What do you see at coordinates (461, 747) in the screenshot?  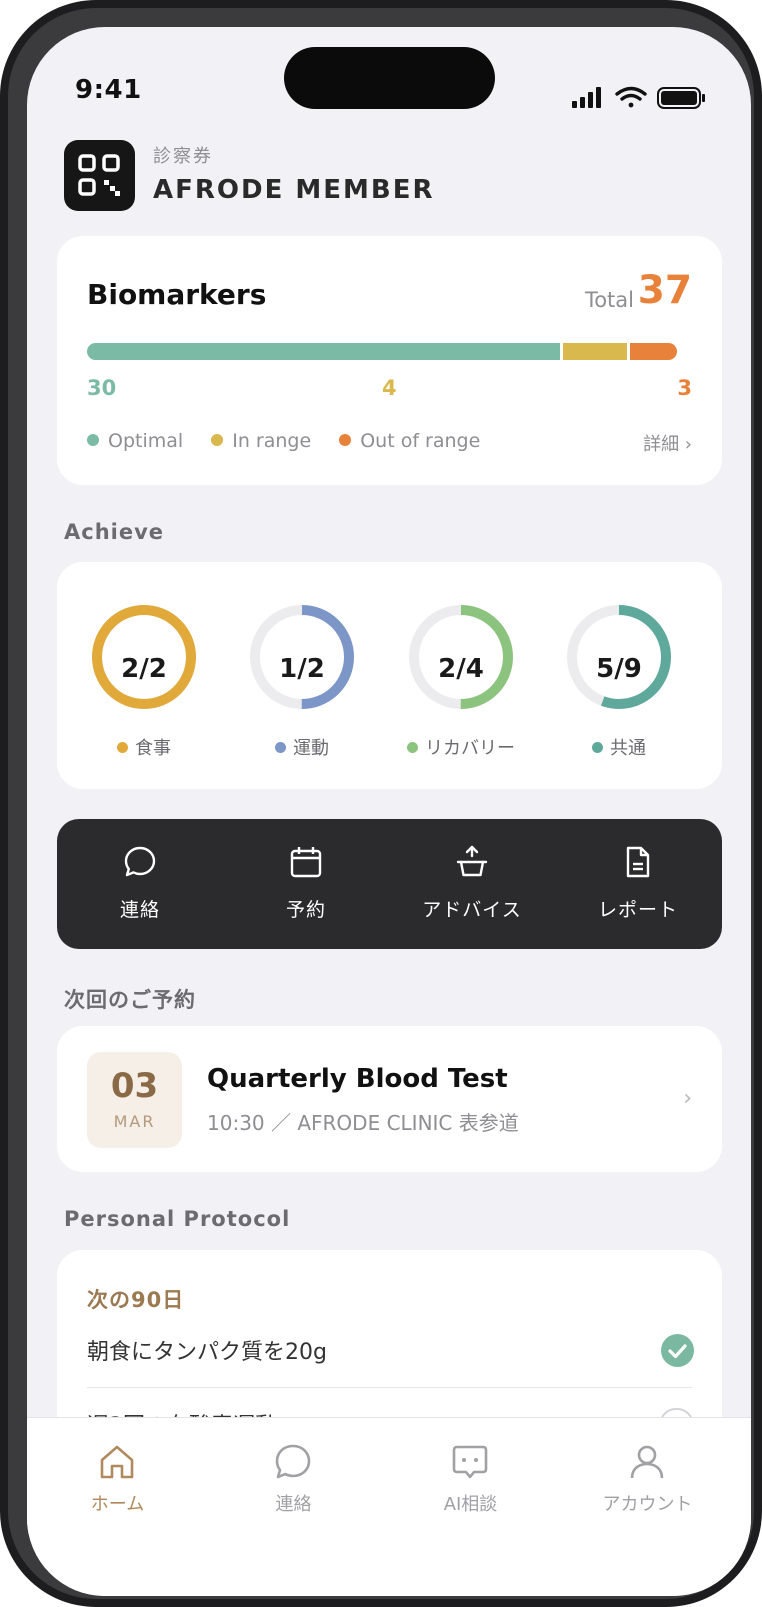 I see `achieve-ring-caption: リカバリー` at bounding box center [461, 747].